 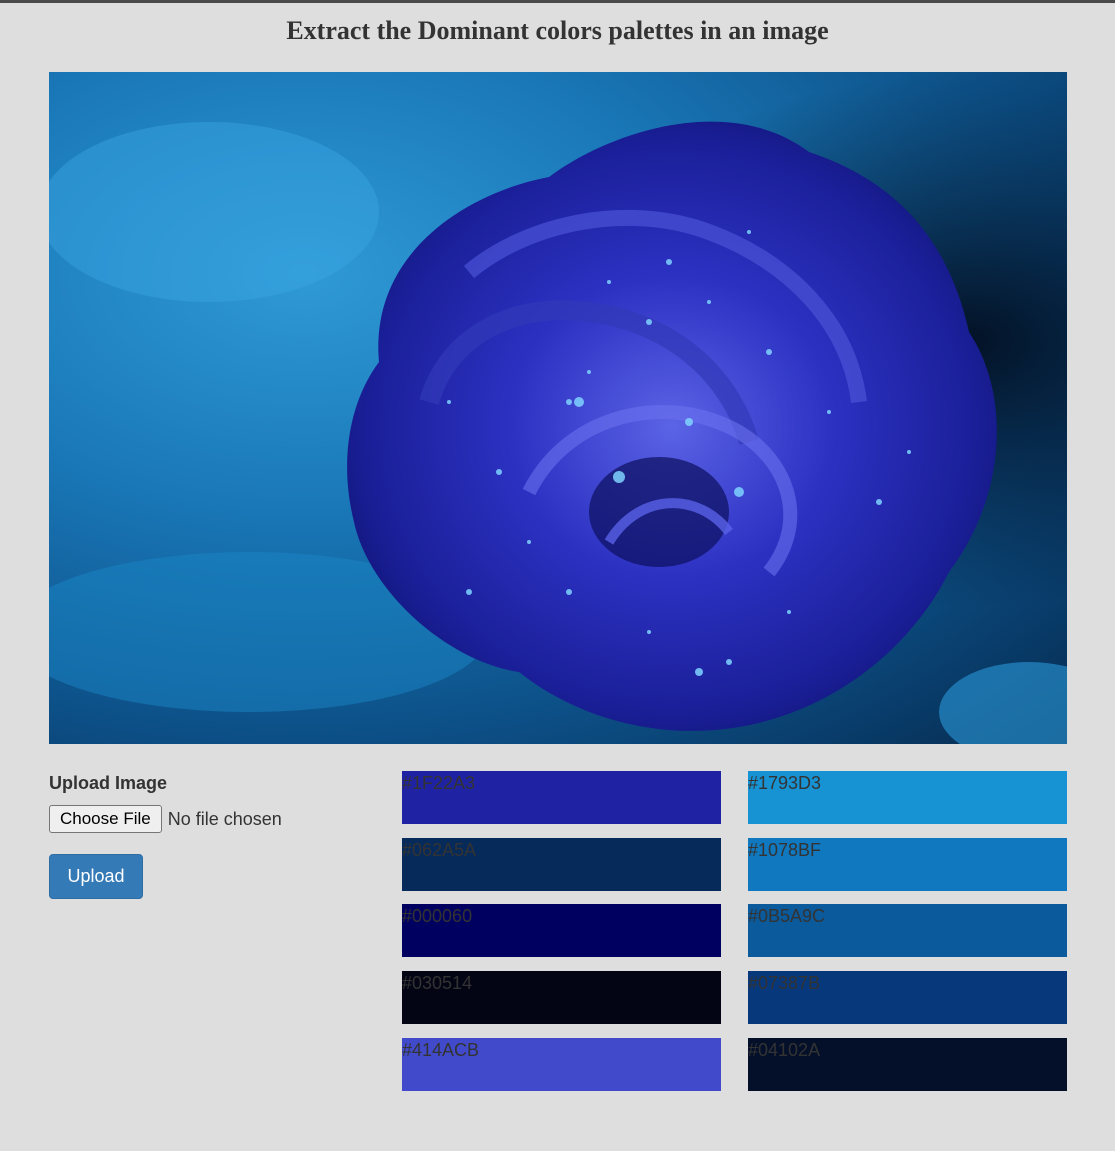 What do you see at coordinates (96, 876) in the screenshot?
I see `upload-button: Upload` at bounding box center [96, 876].